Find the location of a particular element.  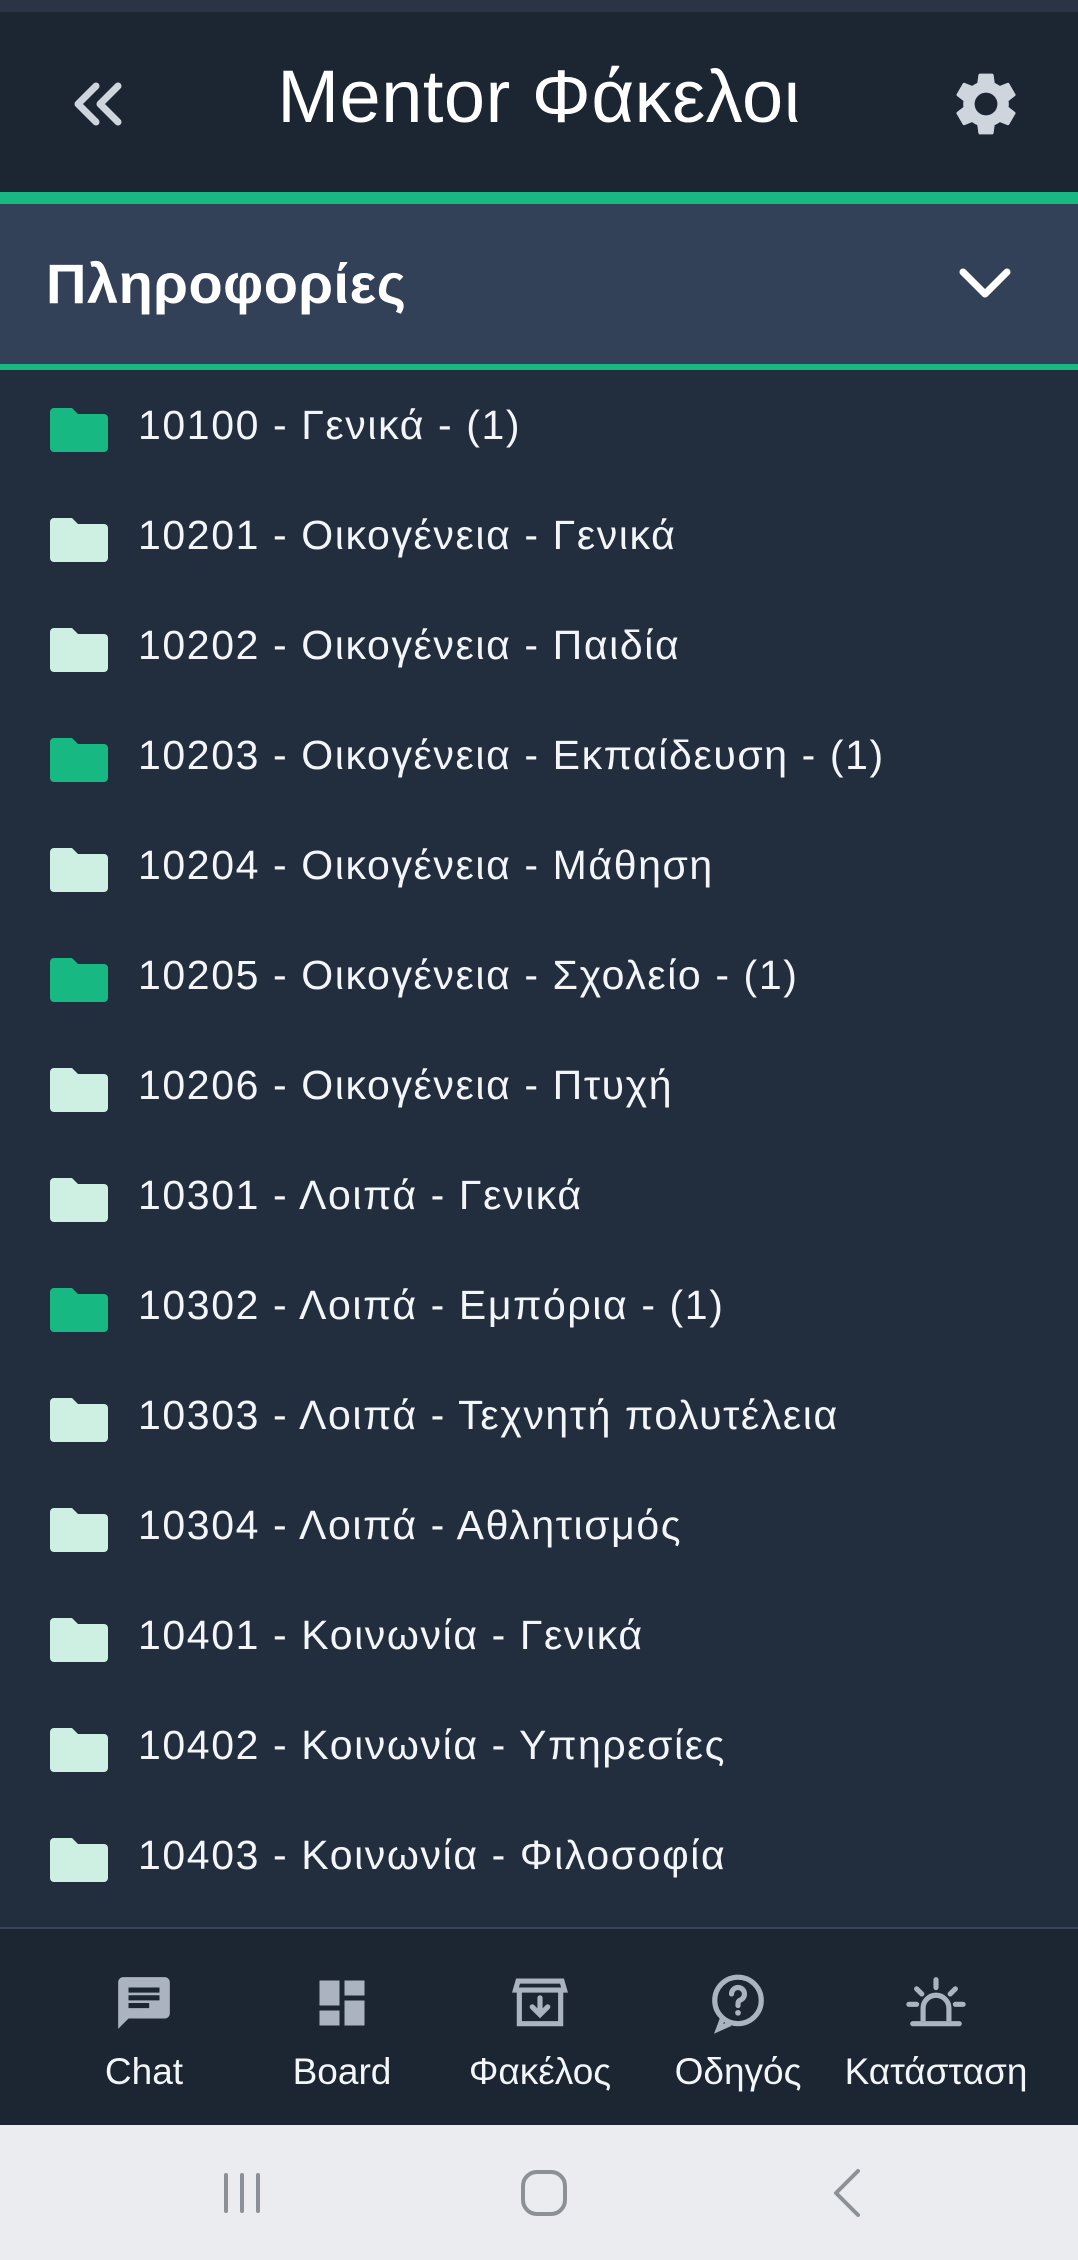

folder-row: 10202 - Οικογένεια - Παιδία is located at coordinates (539, 645).